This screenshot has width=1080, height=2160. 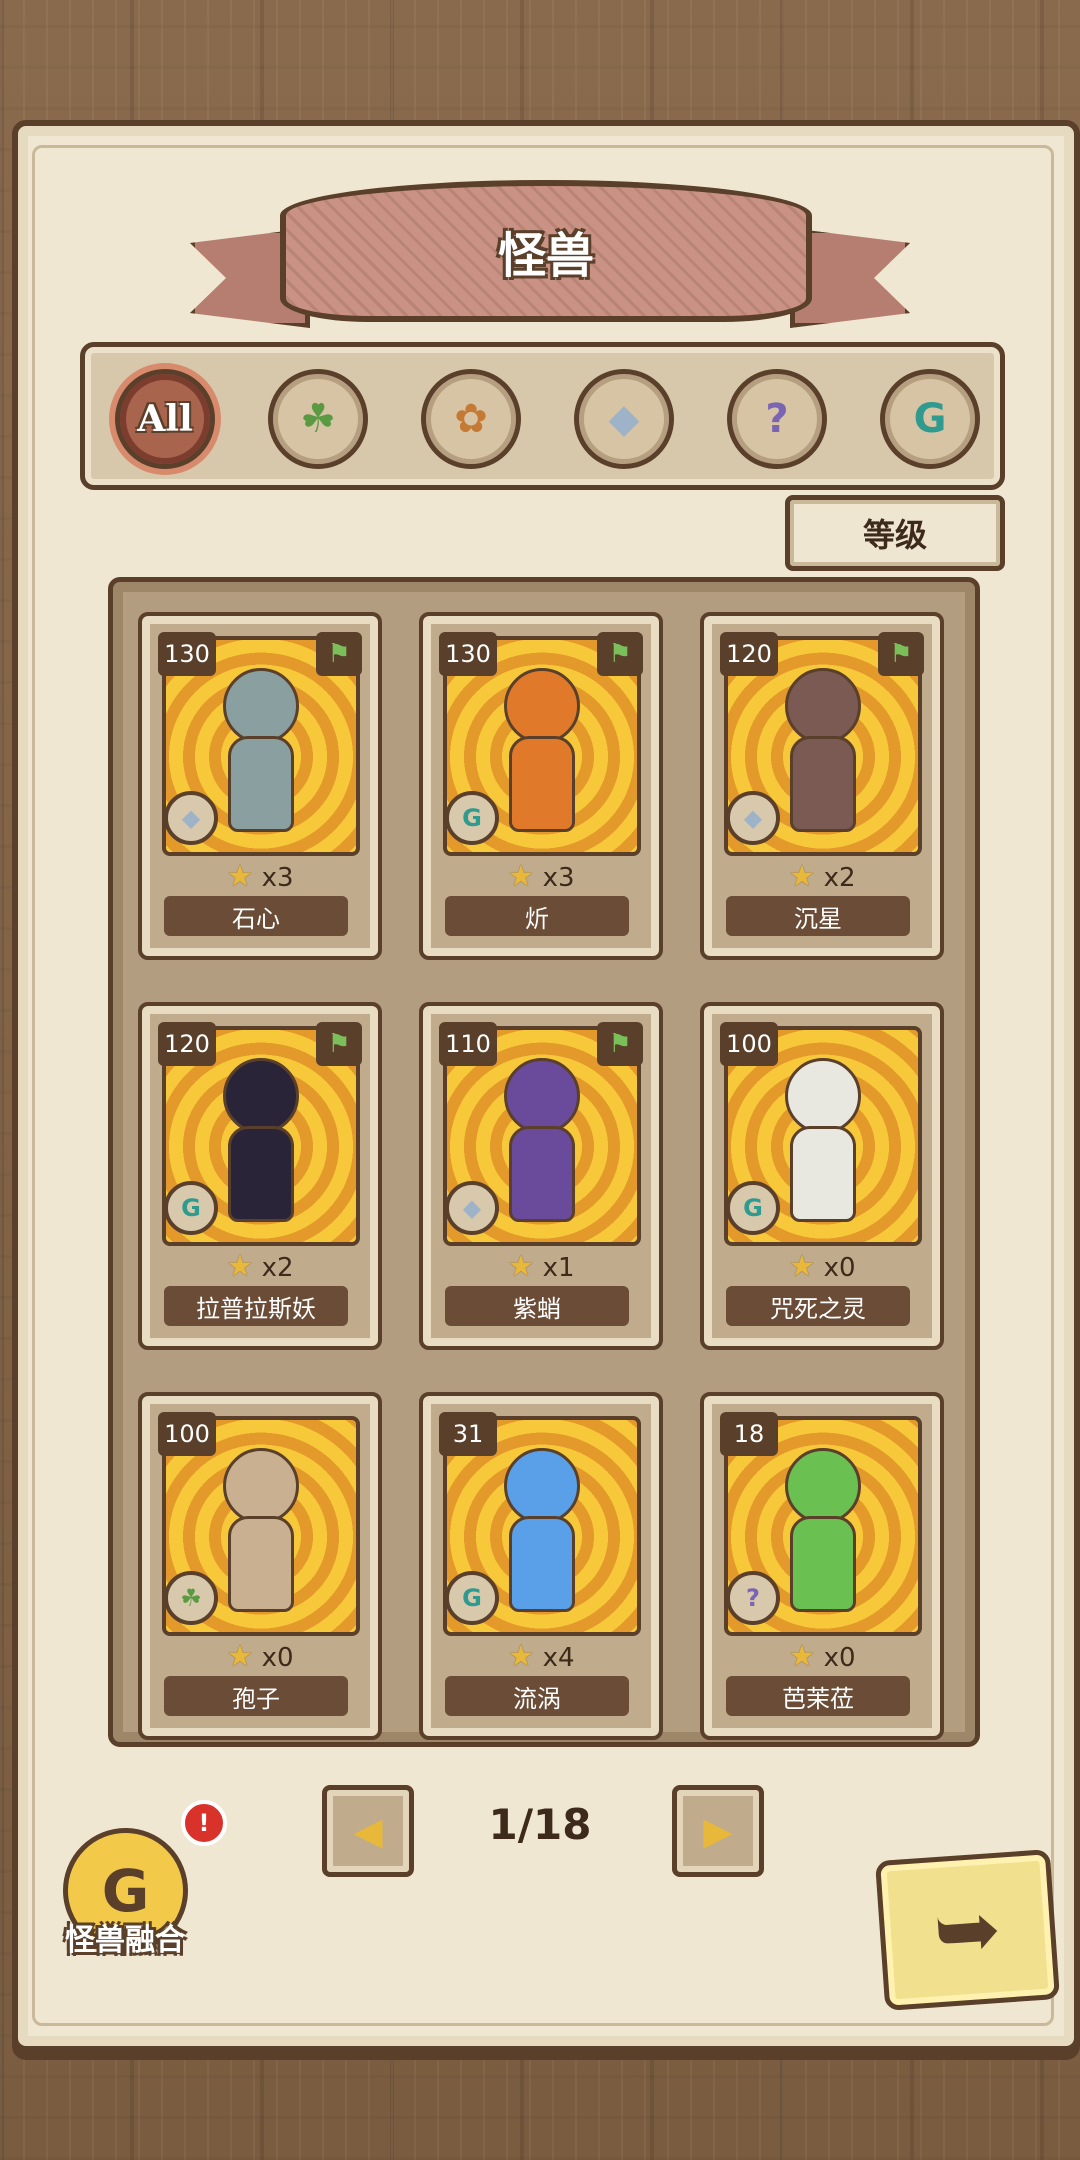 I want to click on prev-page-button: ◀, so click(x=368, y=1831).